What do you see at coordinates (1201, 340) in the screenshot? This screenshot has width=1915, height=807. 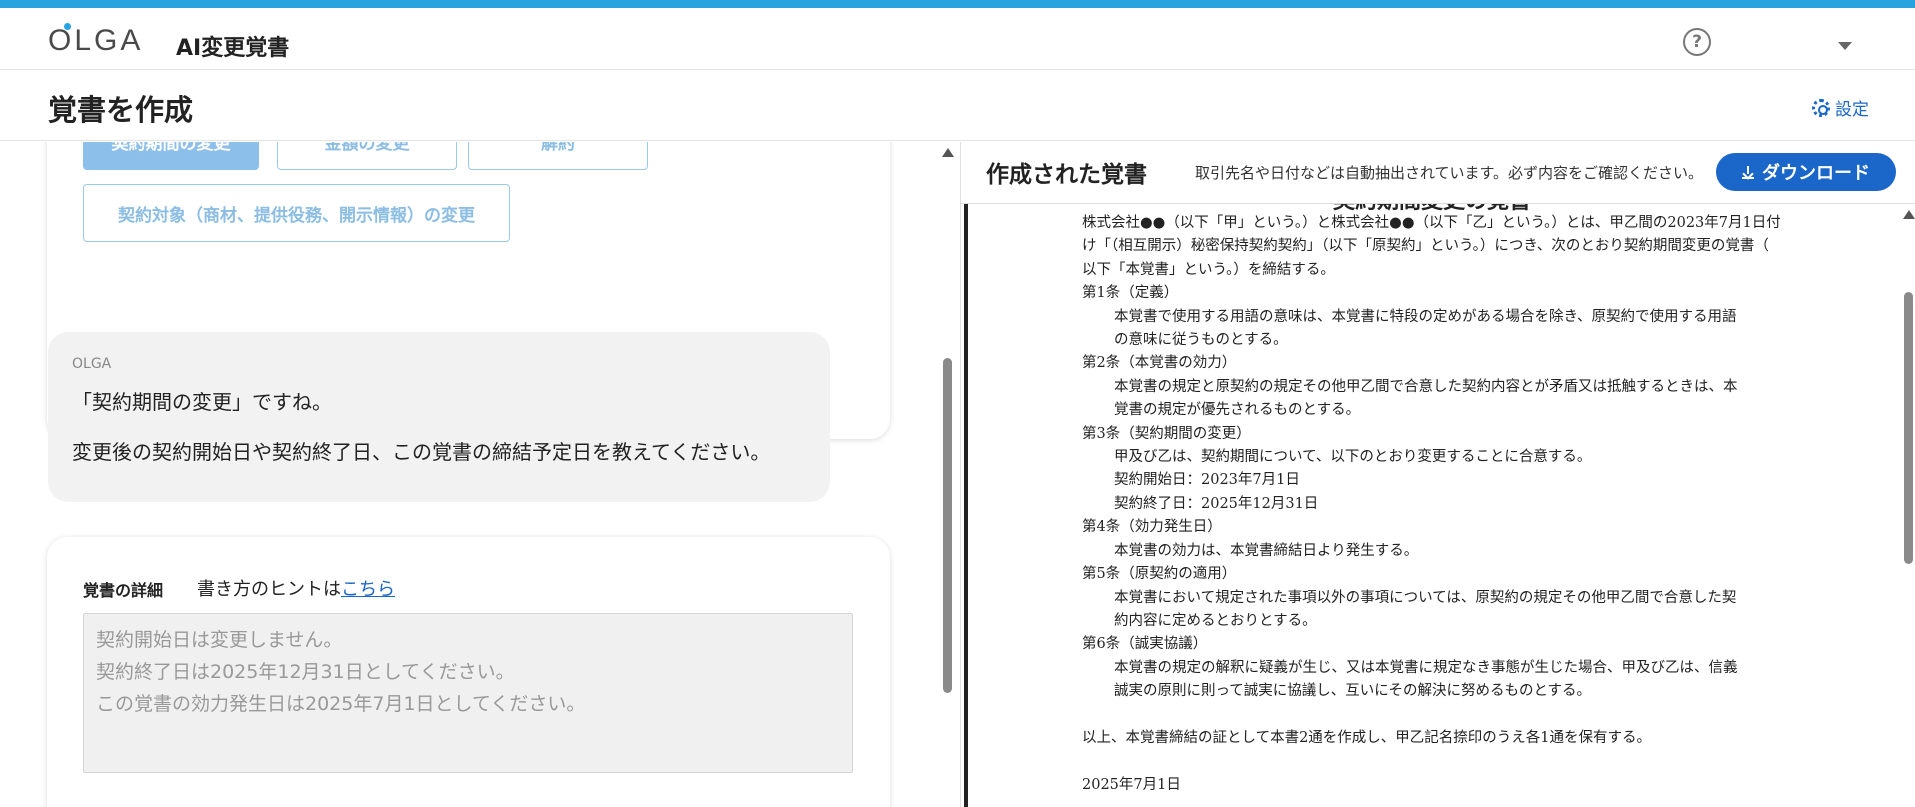 I see `article-line: の意味に従うものとする。` at bounding box center [1201, 340].